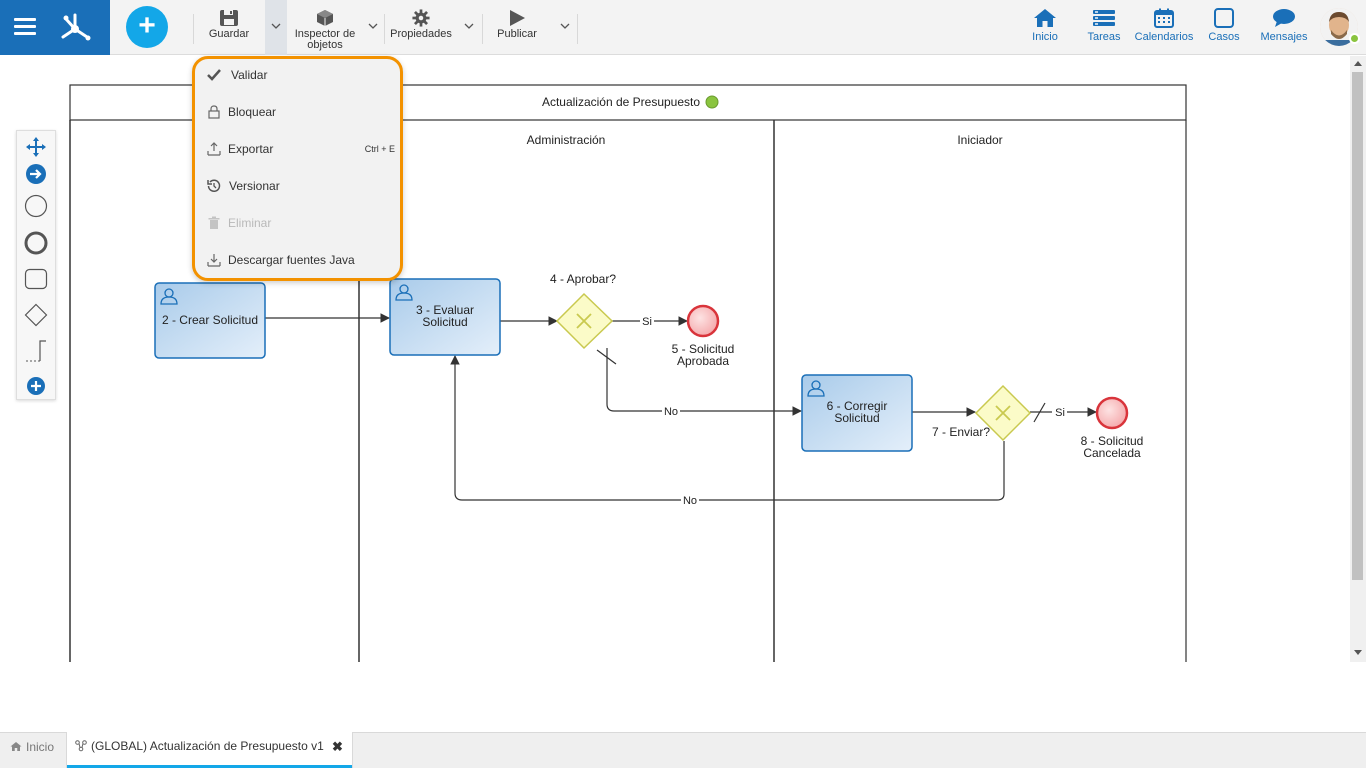 Image resolution: width=1366 pixels, height=768 pixels. I want to click on inspector-dropdown-toggle, so click(373, 27).